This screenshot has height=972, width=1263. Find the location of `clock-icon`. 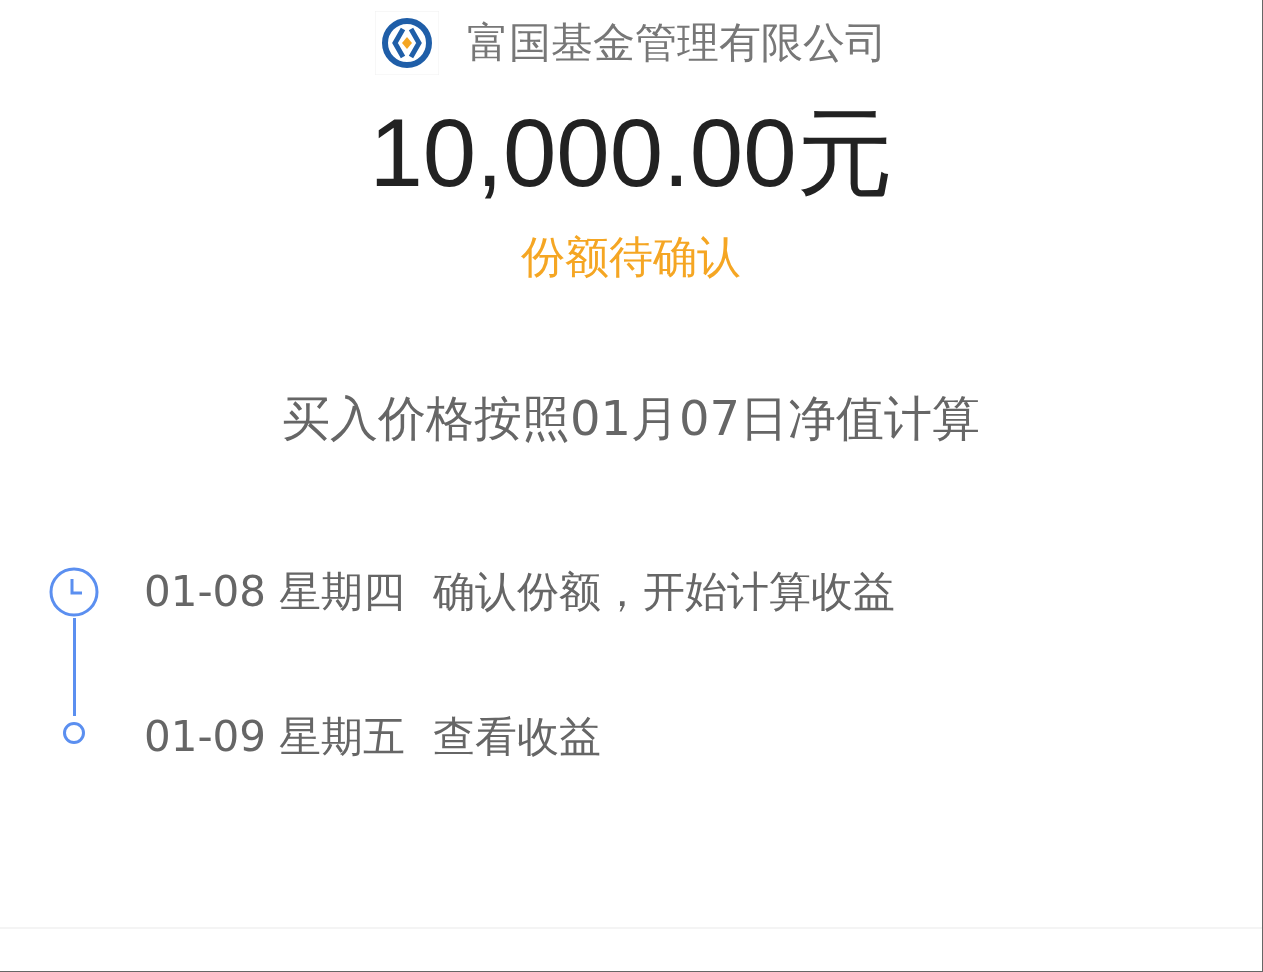

clock-icon is located at coordinates (74, 591).